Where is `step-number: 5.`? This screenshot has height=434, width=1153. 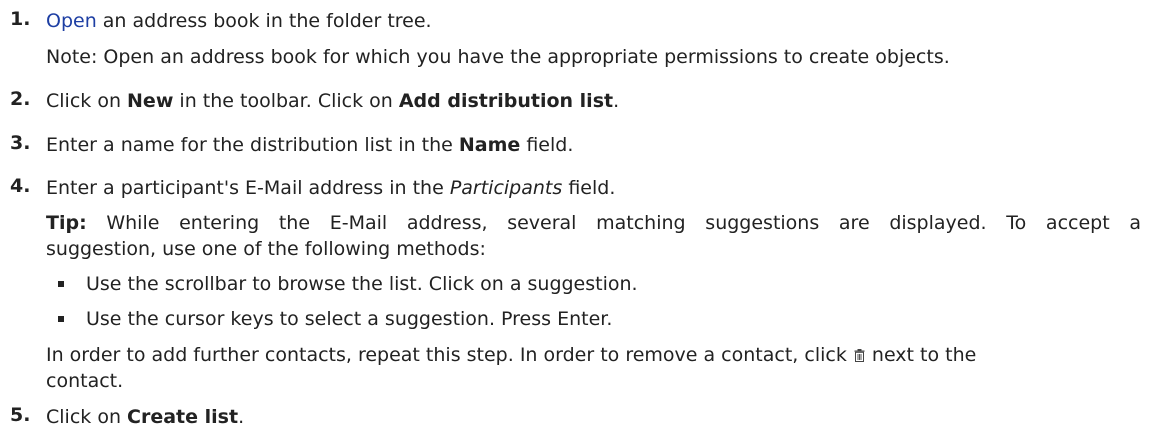
step-number: 5. is located at coordinates (20, 415).